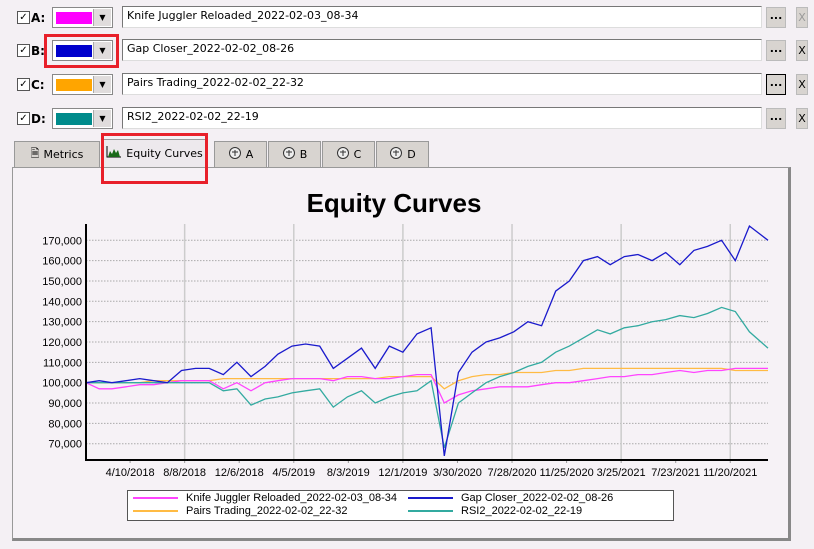 The height and width of the screenshot is (549, 814). I want to click on legend-item: Knife Juggler Reloaded_2022-02-03_08-34, so click(265, 498).